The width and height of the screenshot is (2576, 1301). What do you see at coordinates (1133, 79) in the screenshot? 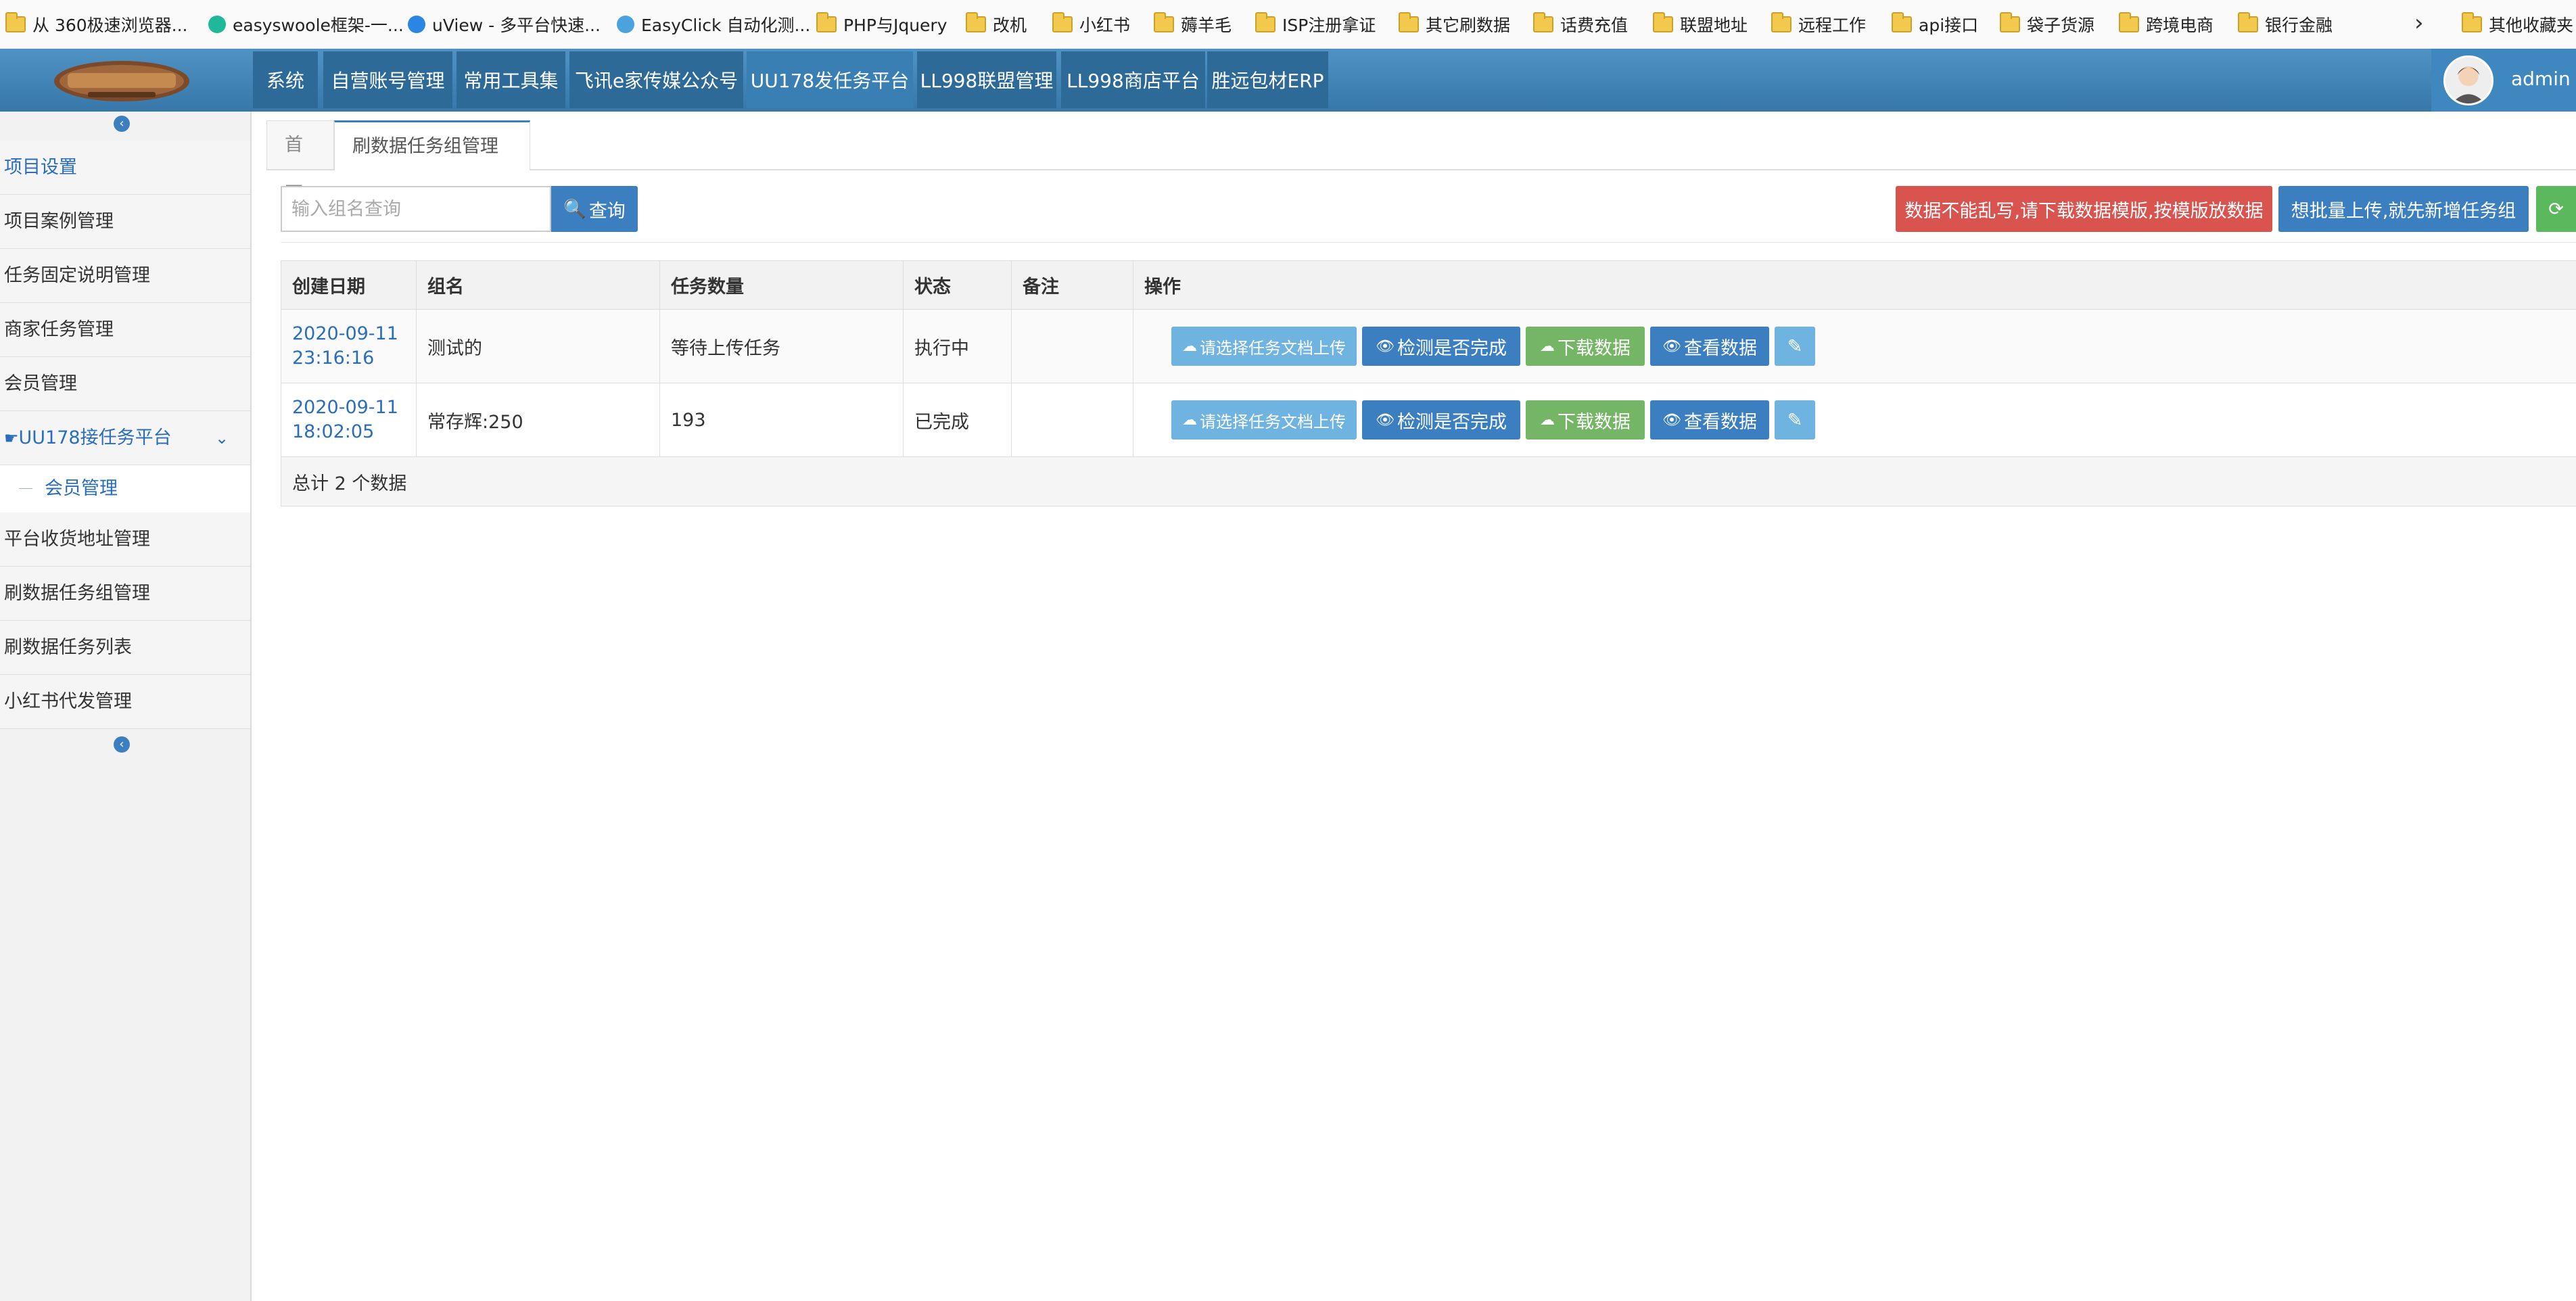
I see `nav-tab-ll998-store: LL998商店平台` at bounding box center [1133, 79].